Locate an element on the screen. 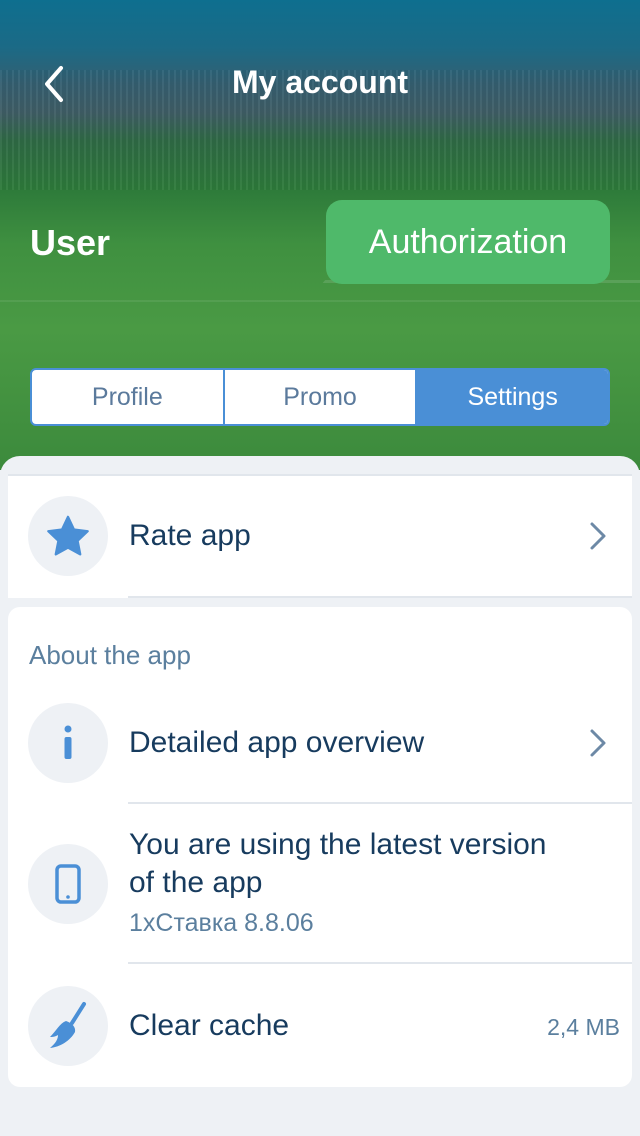 The width and height of the screenshot is (640, 1136). rate-card: Rate app is located at coordinates (320, 536).